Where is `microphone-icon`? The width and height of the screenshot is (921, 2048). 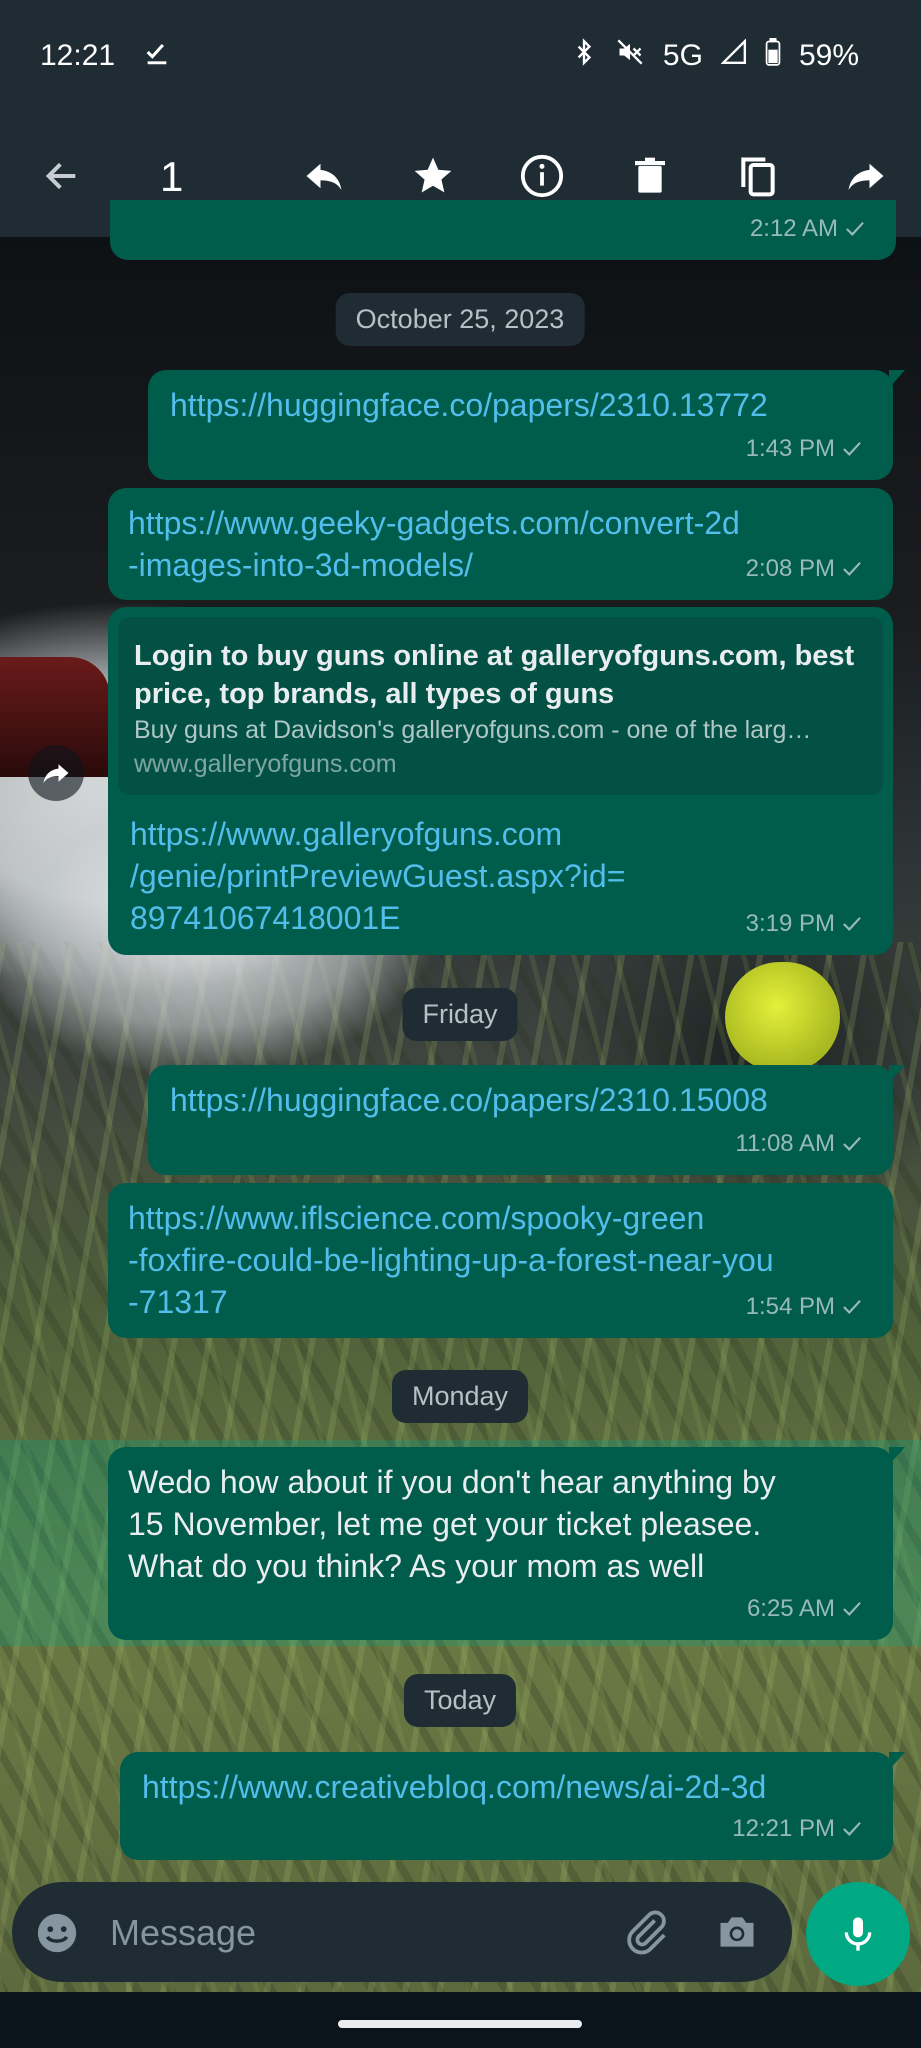 microphone-icon is located at coordinates (858, 1934).